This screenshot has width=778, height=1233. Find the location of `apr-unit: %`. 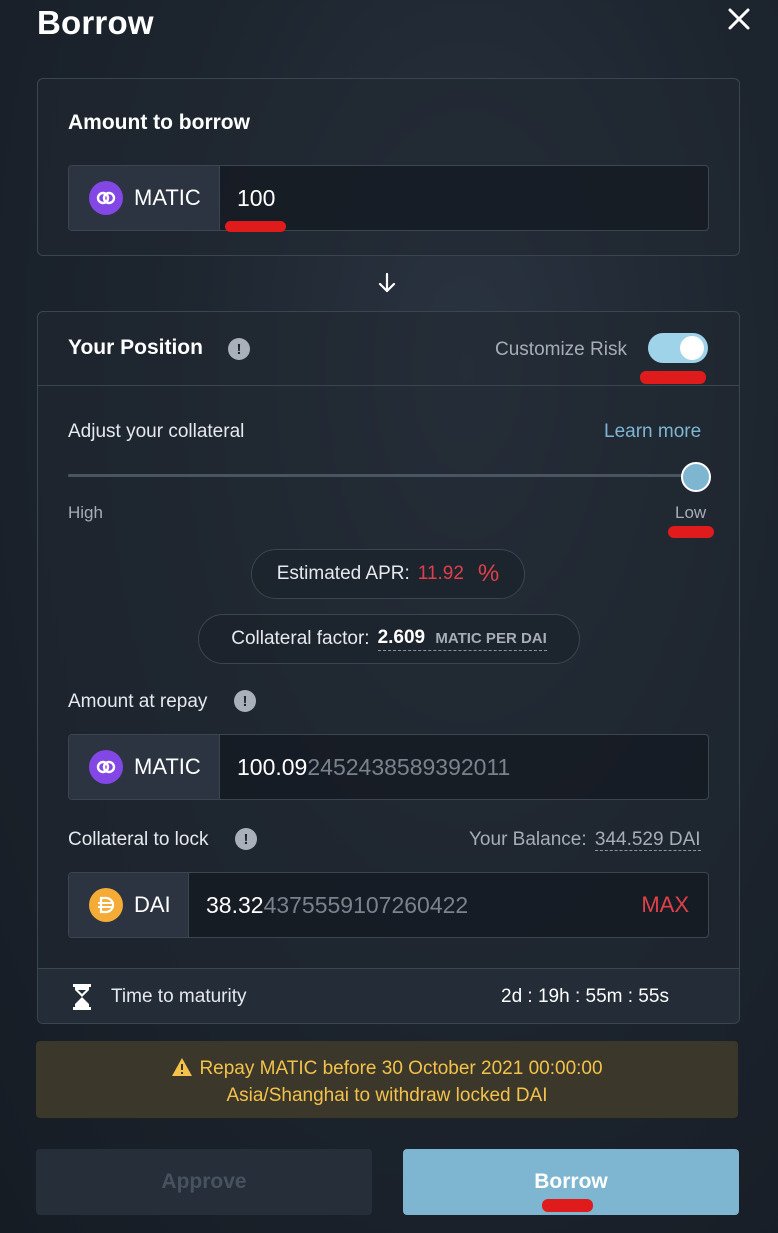

apr-unit: % is located at coordinates (488, 573).